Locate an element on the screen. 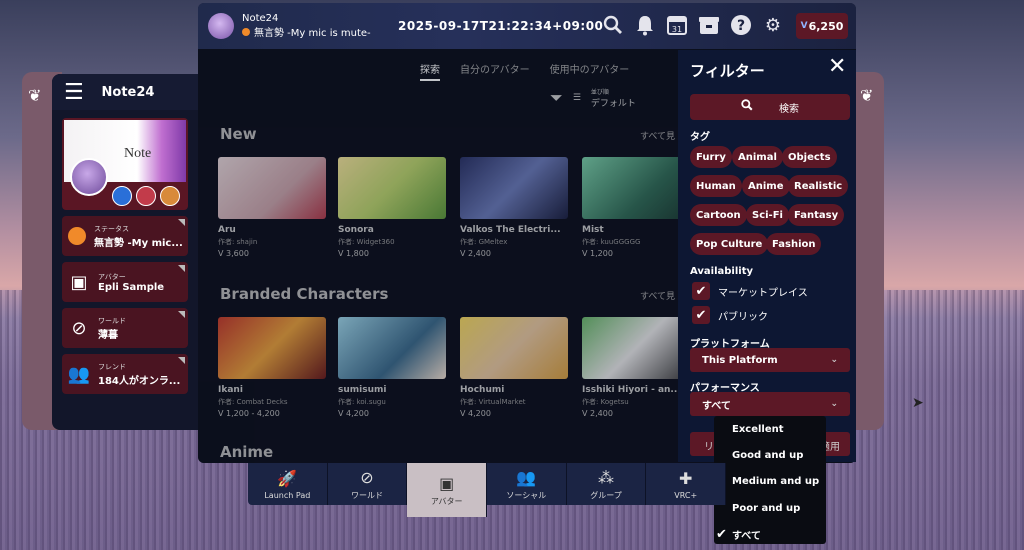 This screenshot has width=1024, height=550. close-icon: ✕ is located at coordinates (837, 66).